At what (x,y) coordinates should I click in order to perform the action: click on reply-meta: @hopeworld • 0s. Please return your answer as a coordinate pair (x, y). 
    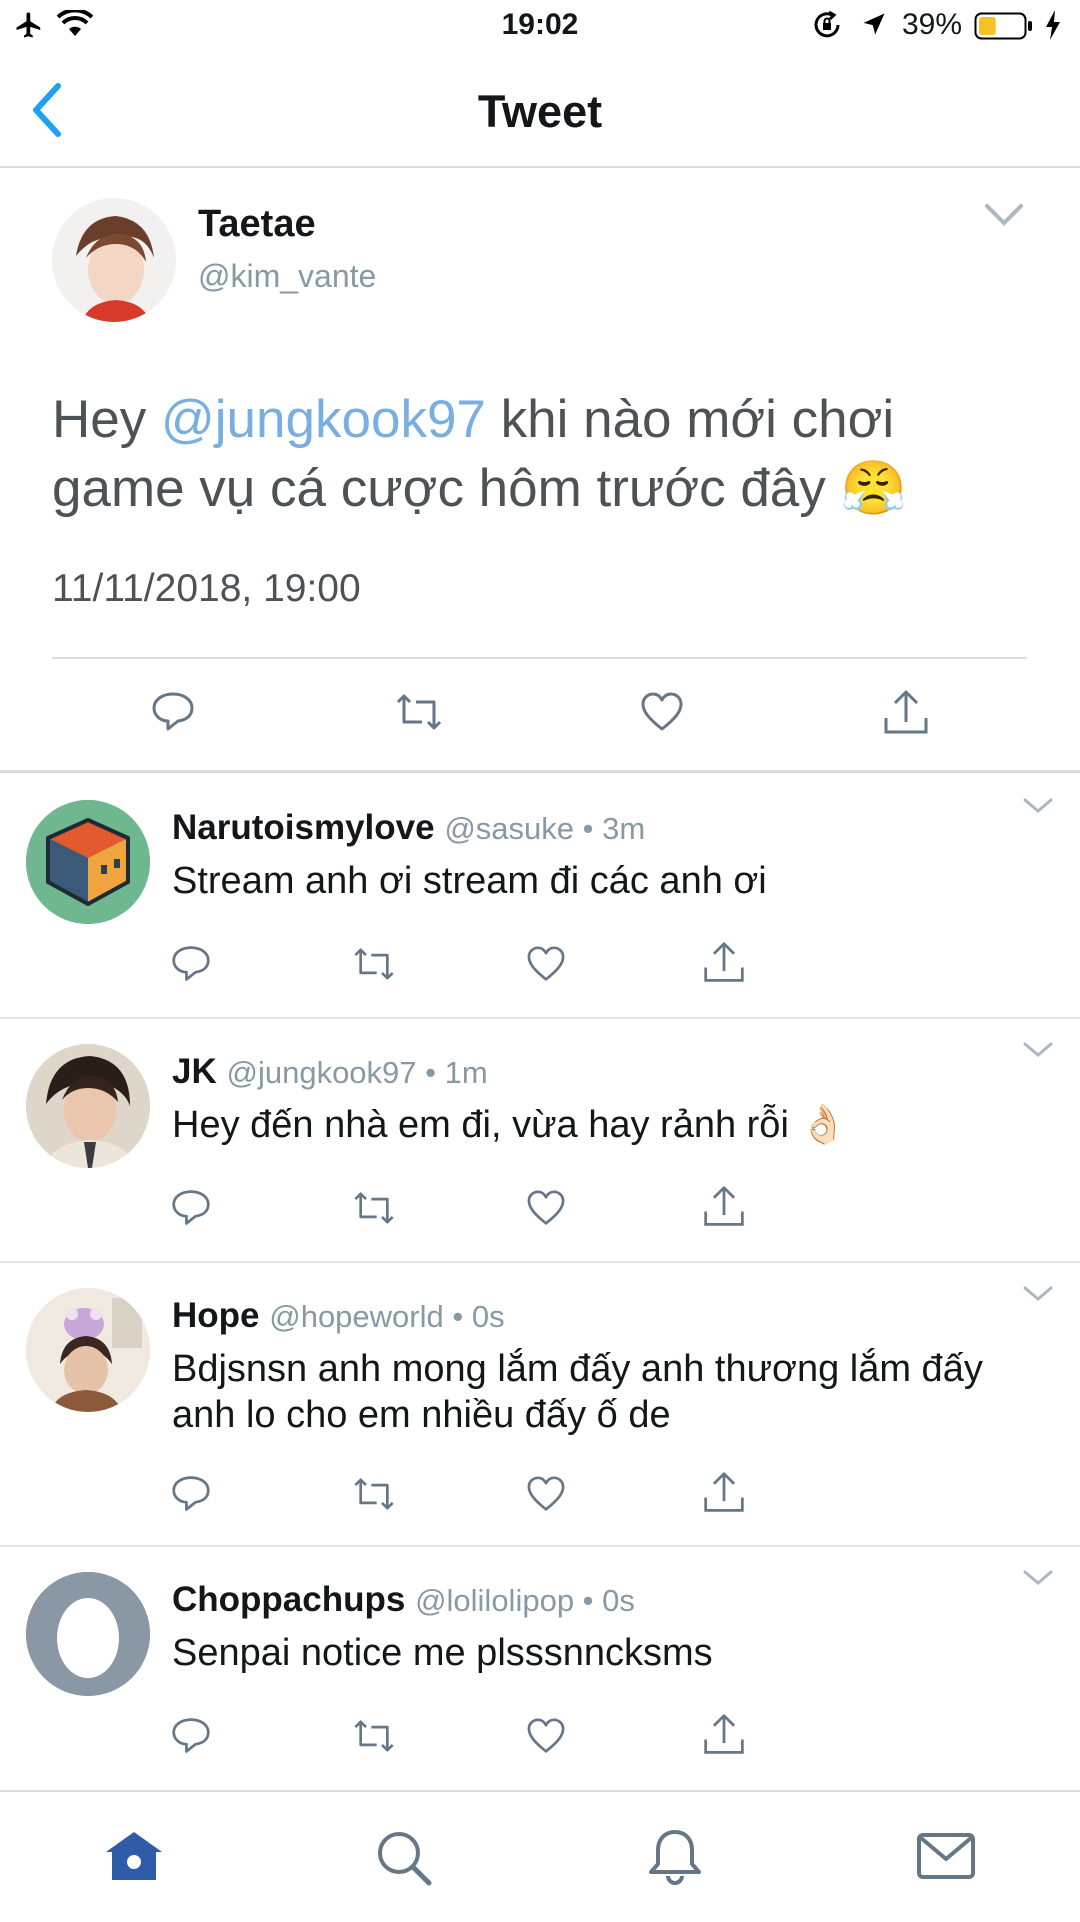
    Looking at the image, I should click on (387, 1316).